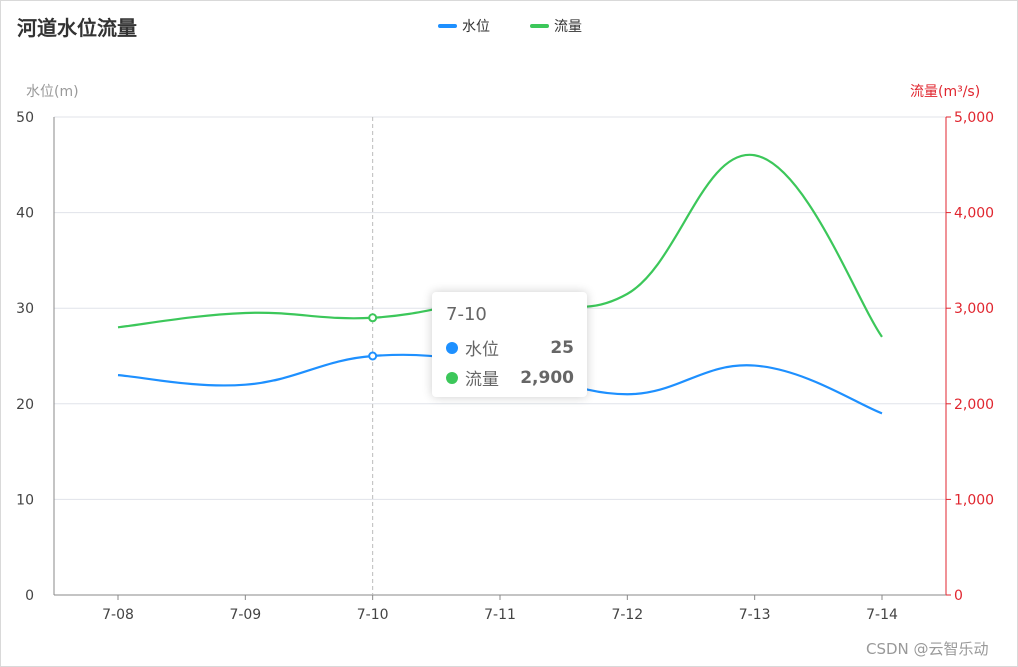  Describe the element at coordinates (927, 649) in the screenshot. I see `watermark: CSDN @云智乐动` at that location.